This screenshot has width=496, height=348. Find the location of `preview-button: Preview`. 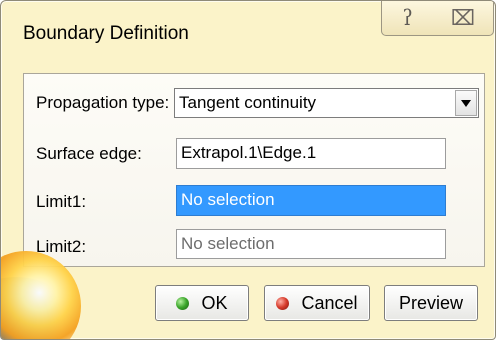

preview-button: Preview is located at coordinates (431, 303).